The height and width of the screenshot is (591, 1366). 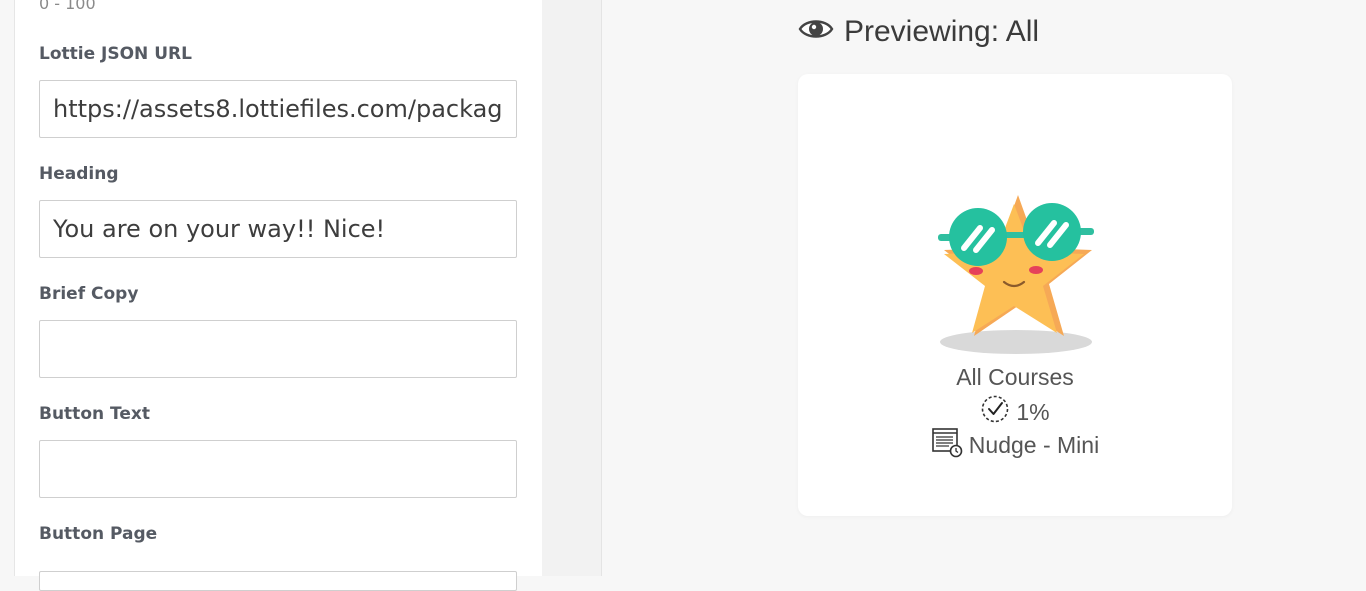 I want to click on lottie-url-label: Lottie JSON URL, so click(x=115, y=54).